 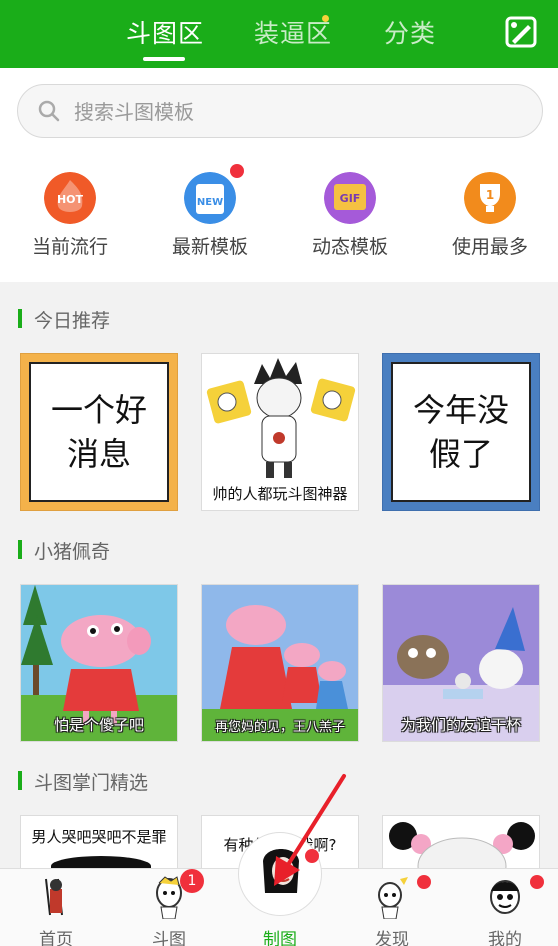 I want to click on category-most-used: 1 使用最多, so click(x=489, y=223).